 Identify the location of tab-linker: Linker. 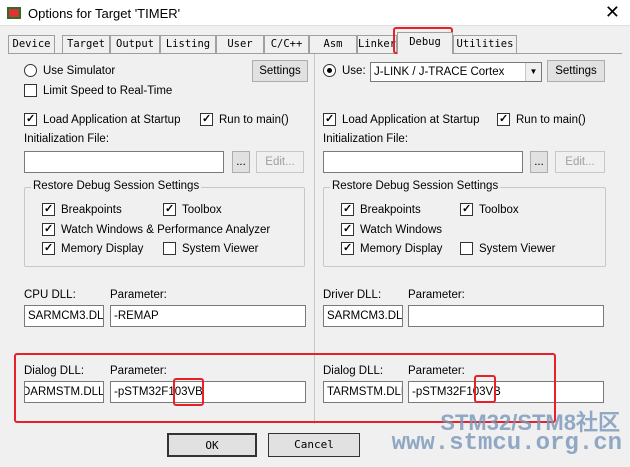
(377, 44).